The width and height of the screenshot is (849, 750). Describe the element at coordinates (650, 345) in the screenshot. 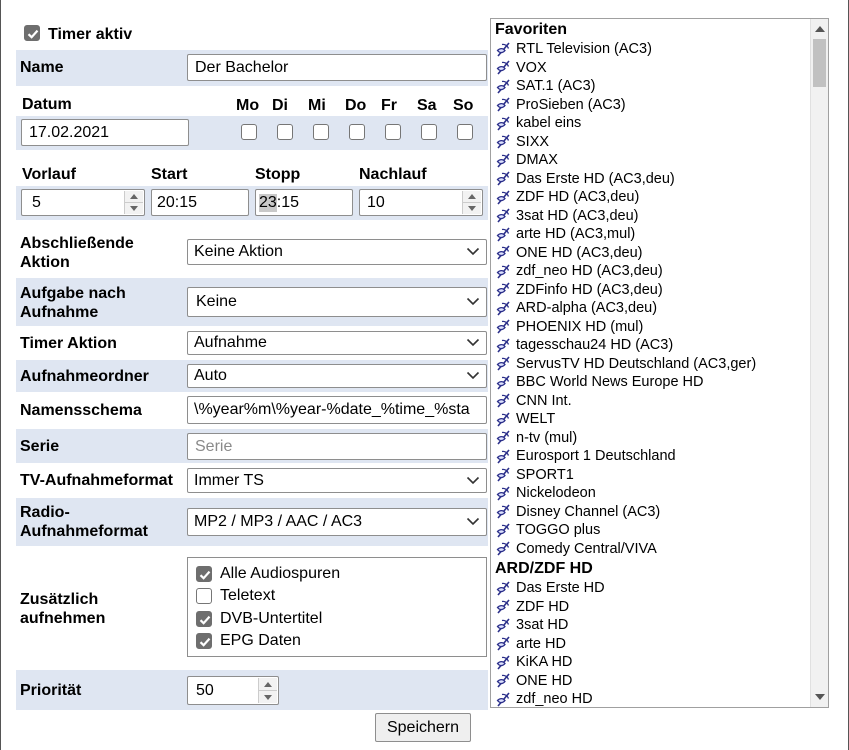

I see `channel-item: tagesschau24 HD (AC3)` at that location.